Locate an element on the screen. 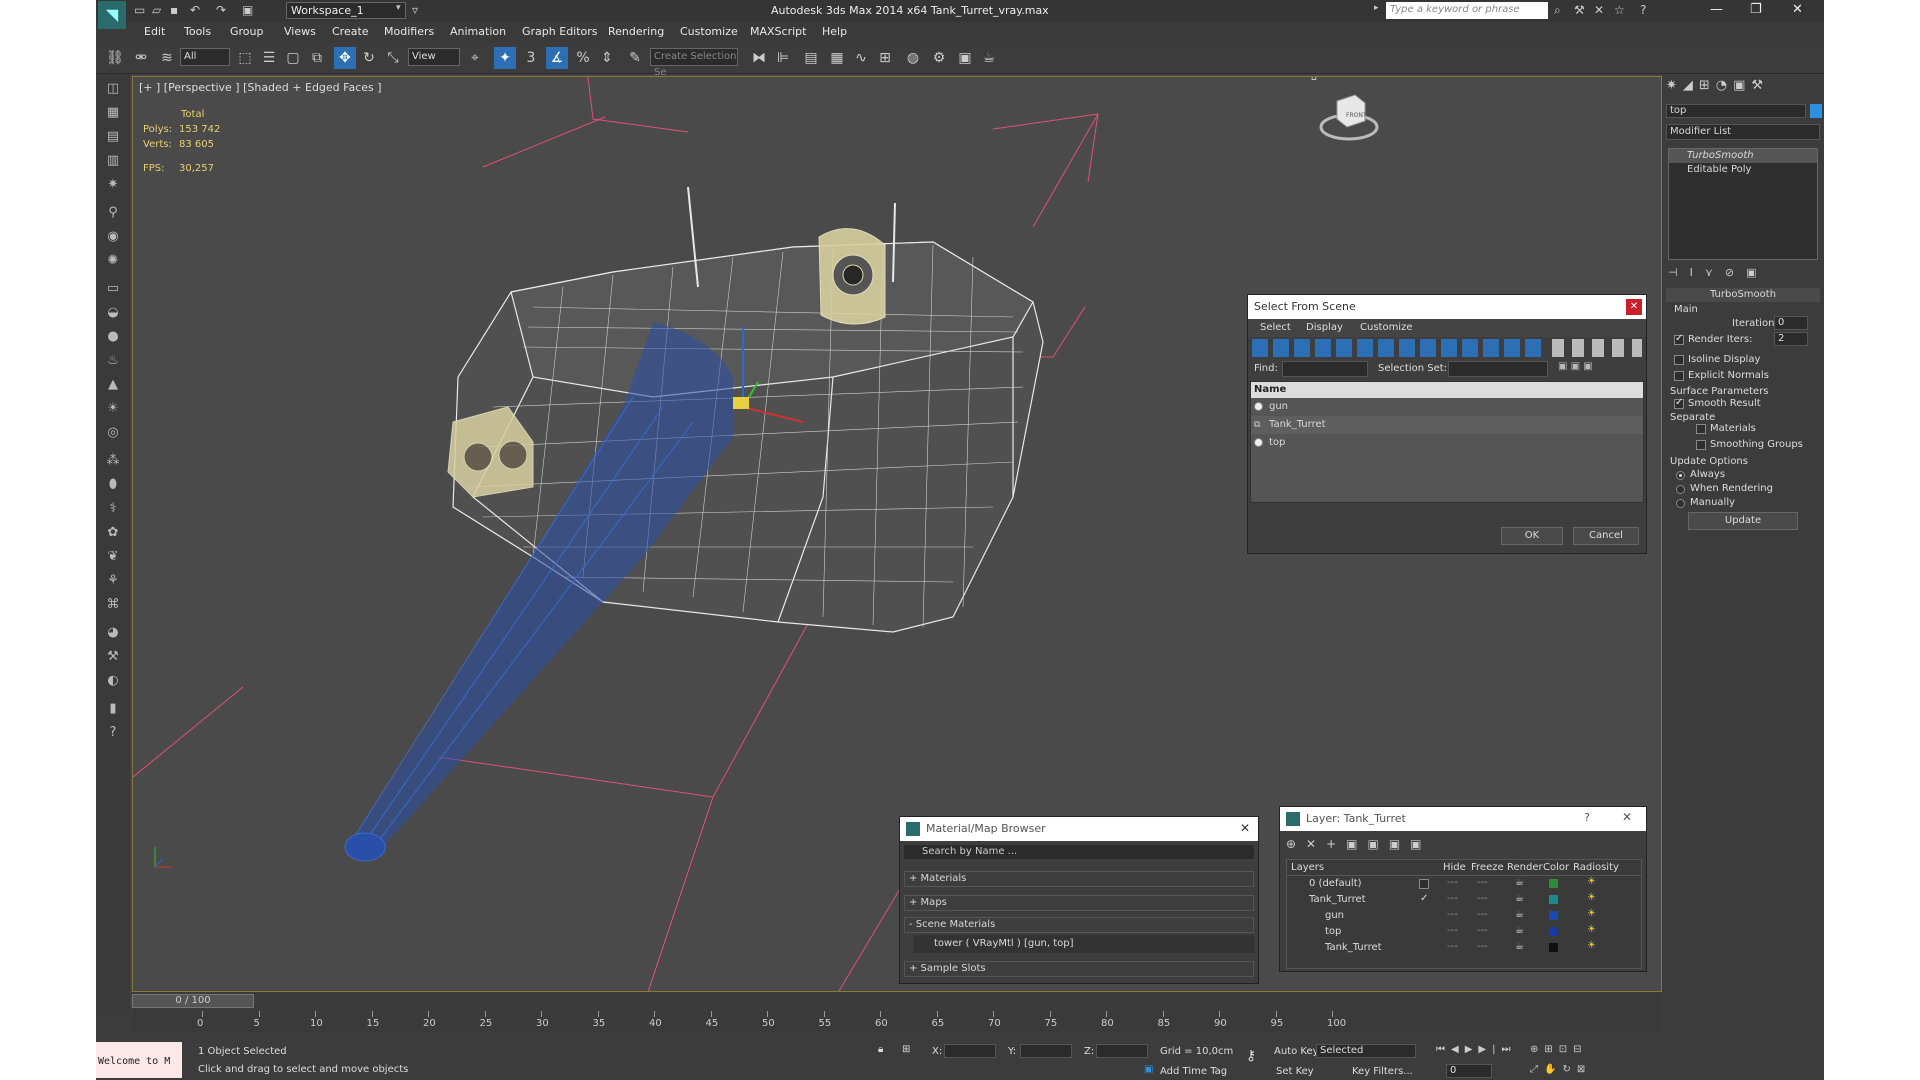 Image resolution: width=1920 pixels, height=1080 pixels. col-radiosity: Radiosity is located at coordinates (1596, 867).